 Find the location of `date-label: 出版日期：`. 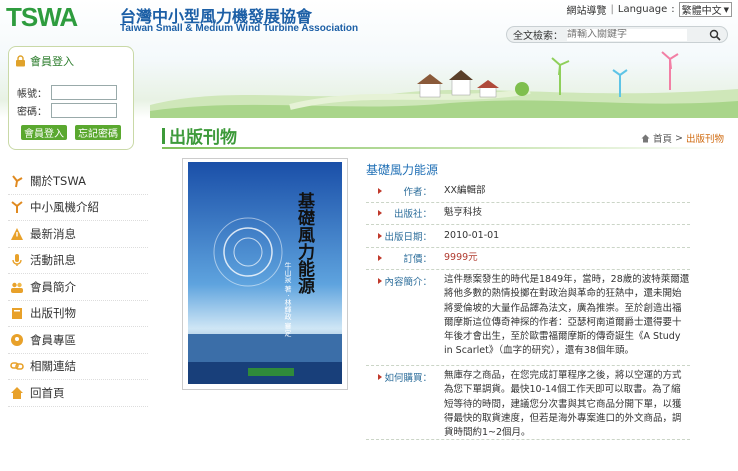

date-label: 出版日期： is located at coordinates (402, 236).